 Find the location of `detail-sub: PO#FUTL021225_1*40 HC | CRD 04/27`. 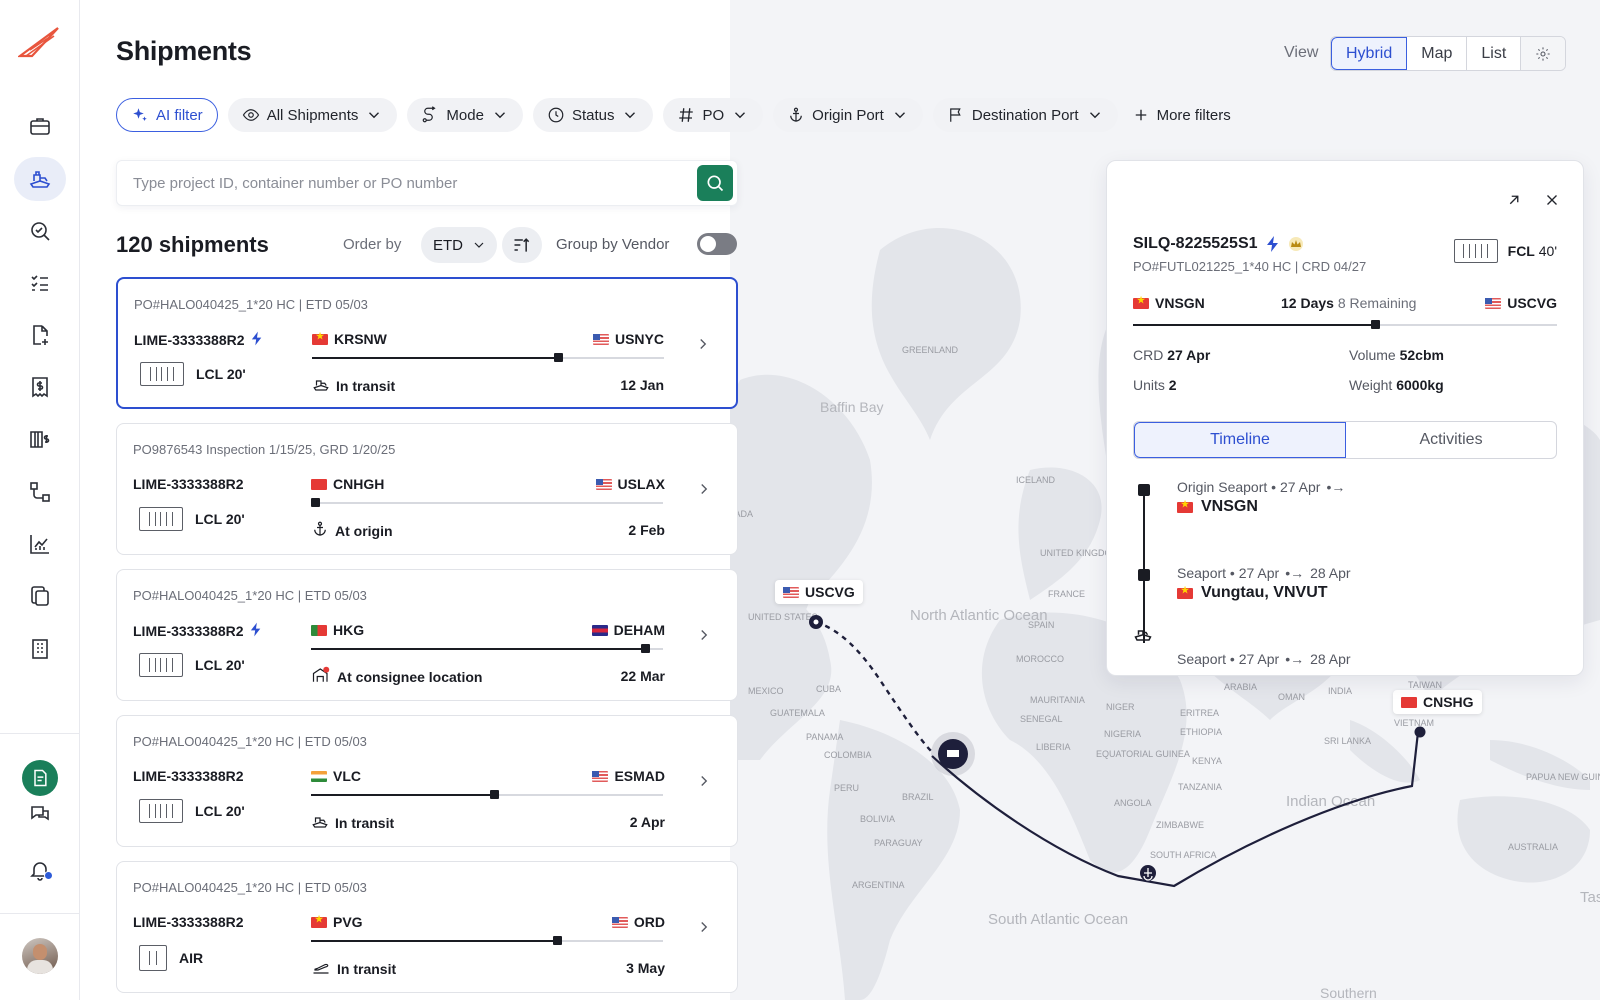

detail-sub: PO#FUTL021225_1*40 HC | CRD 04/27 is located at coordinates (1250, 266).